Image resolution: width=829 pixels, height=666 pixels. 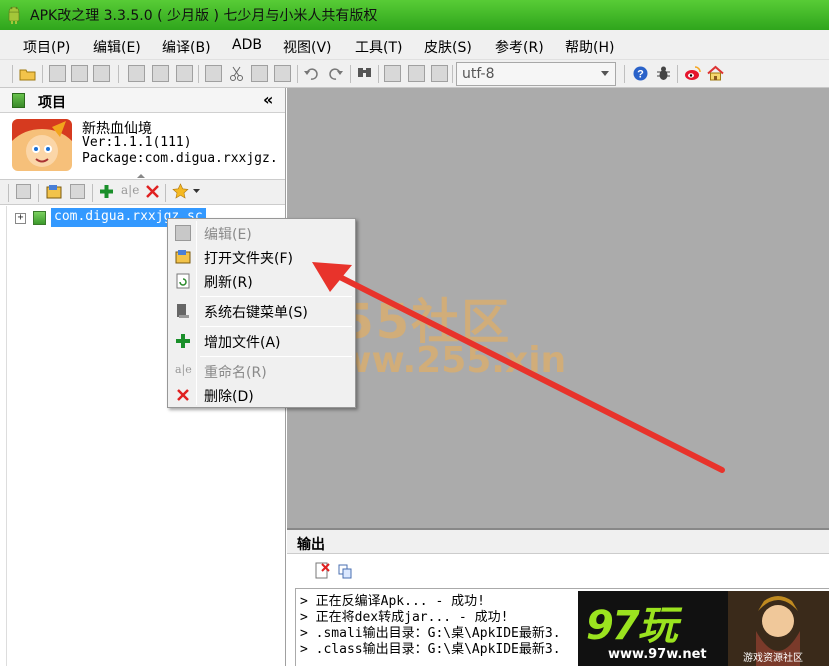 I want to click on app-avatar, so click(x=42, y=145).